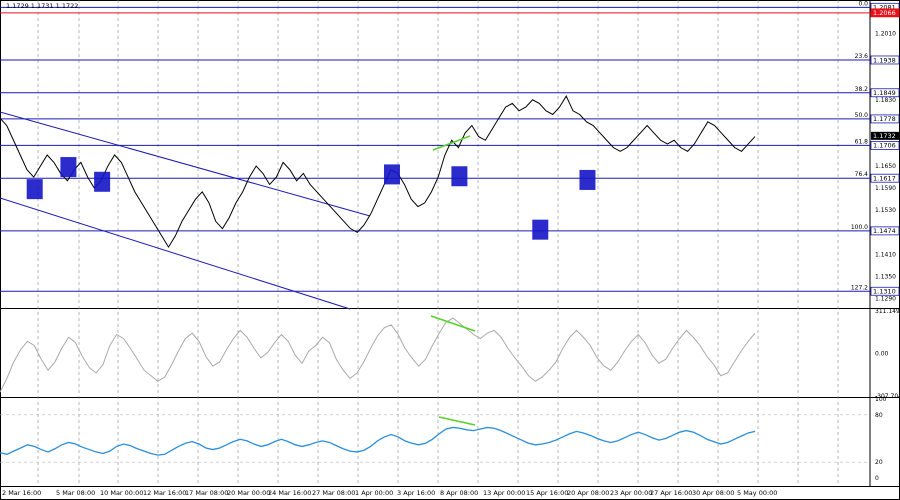  I want to click on price-axis-label: 1.2010, so click(885, 33).